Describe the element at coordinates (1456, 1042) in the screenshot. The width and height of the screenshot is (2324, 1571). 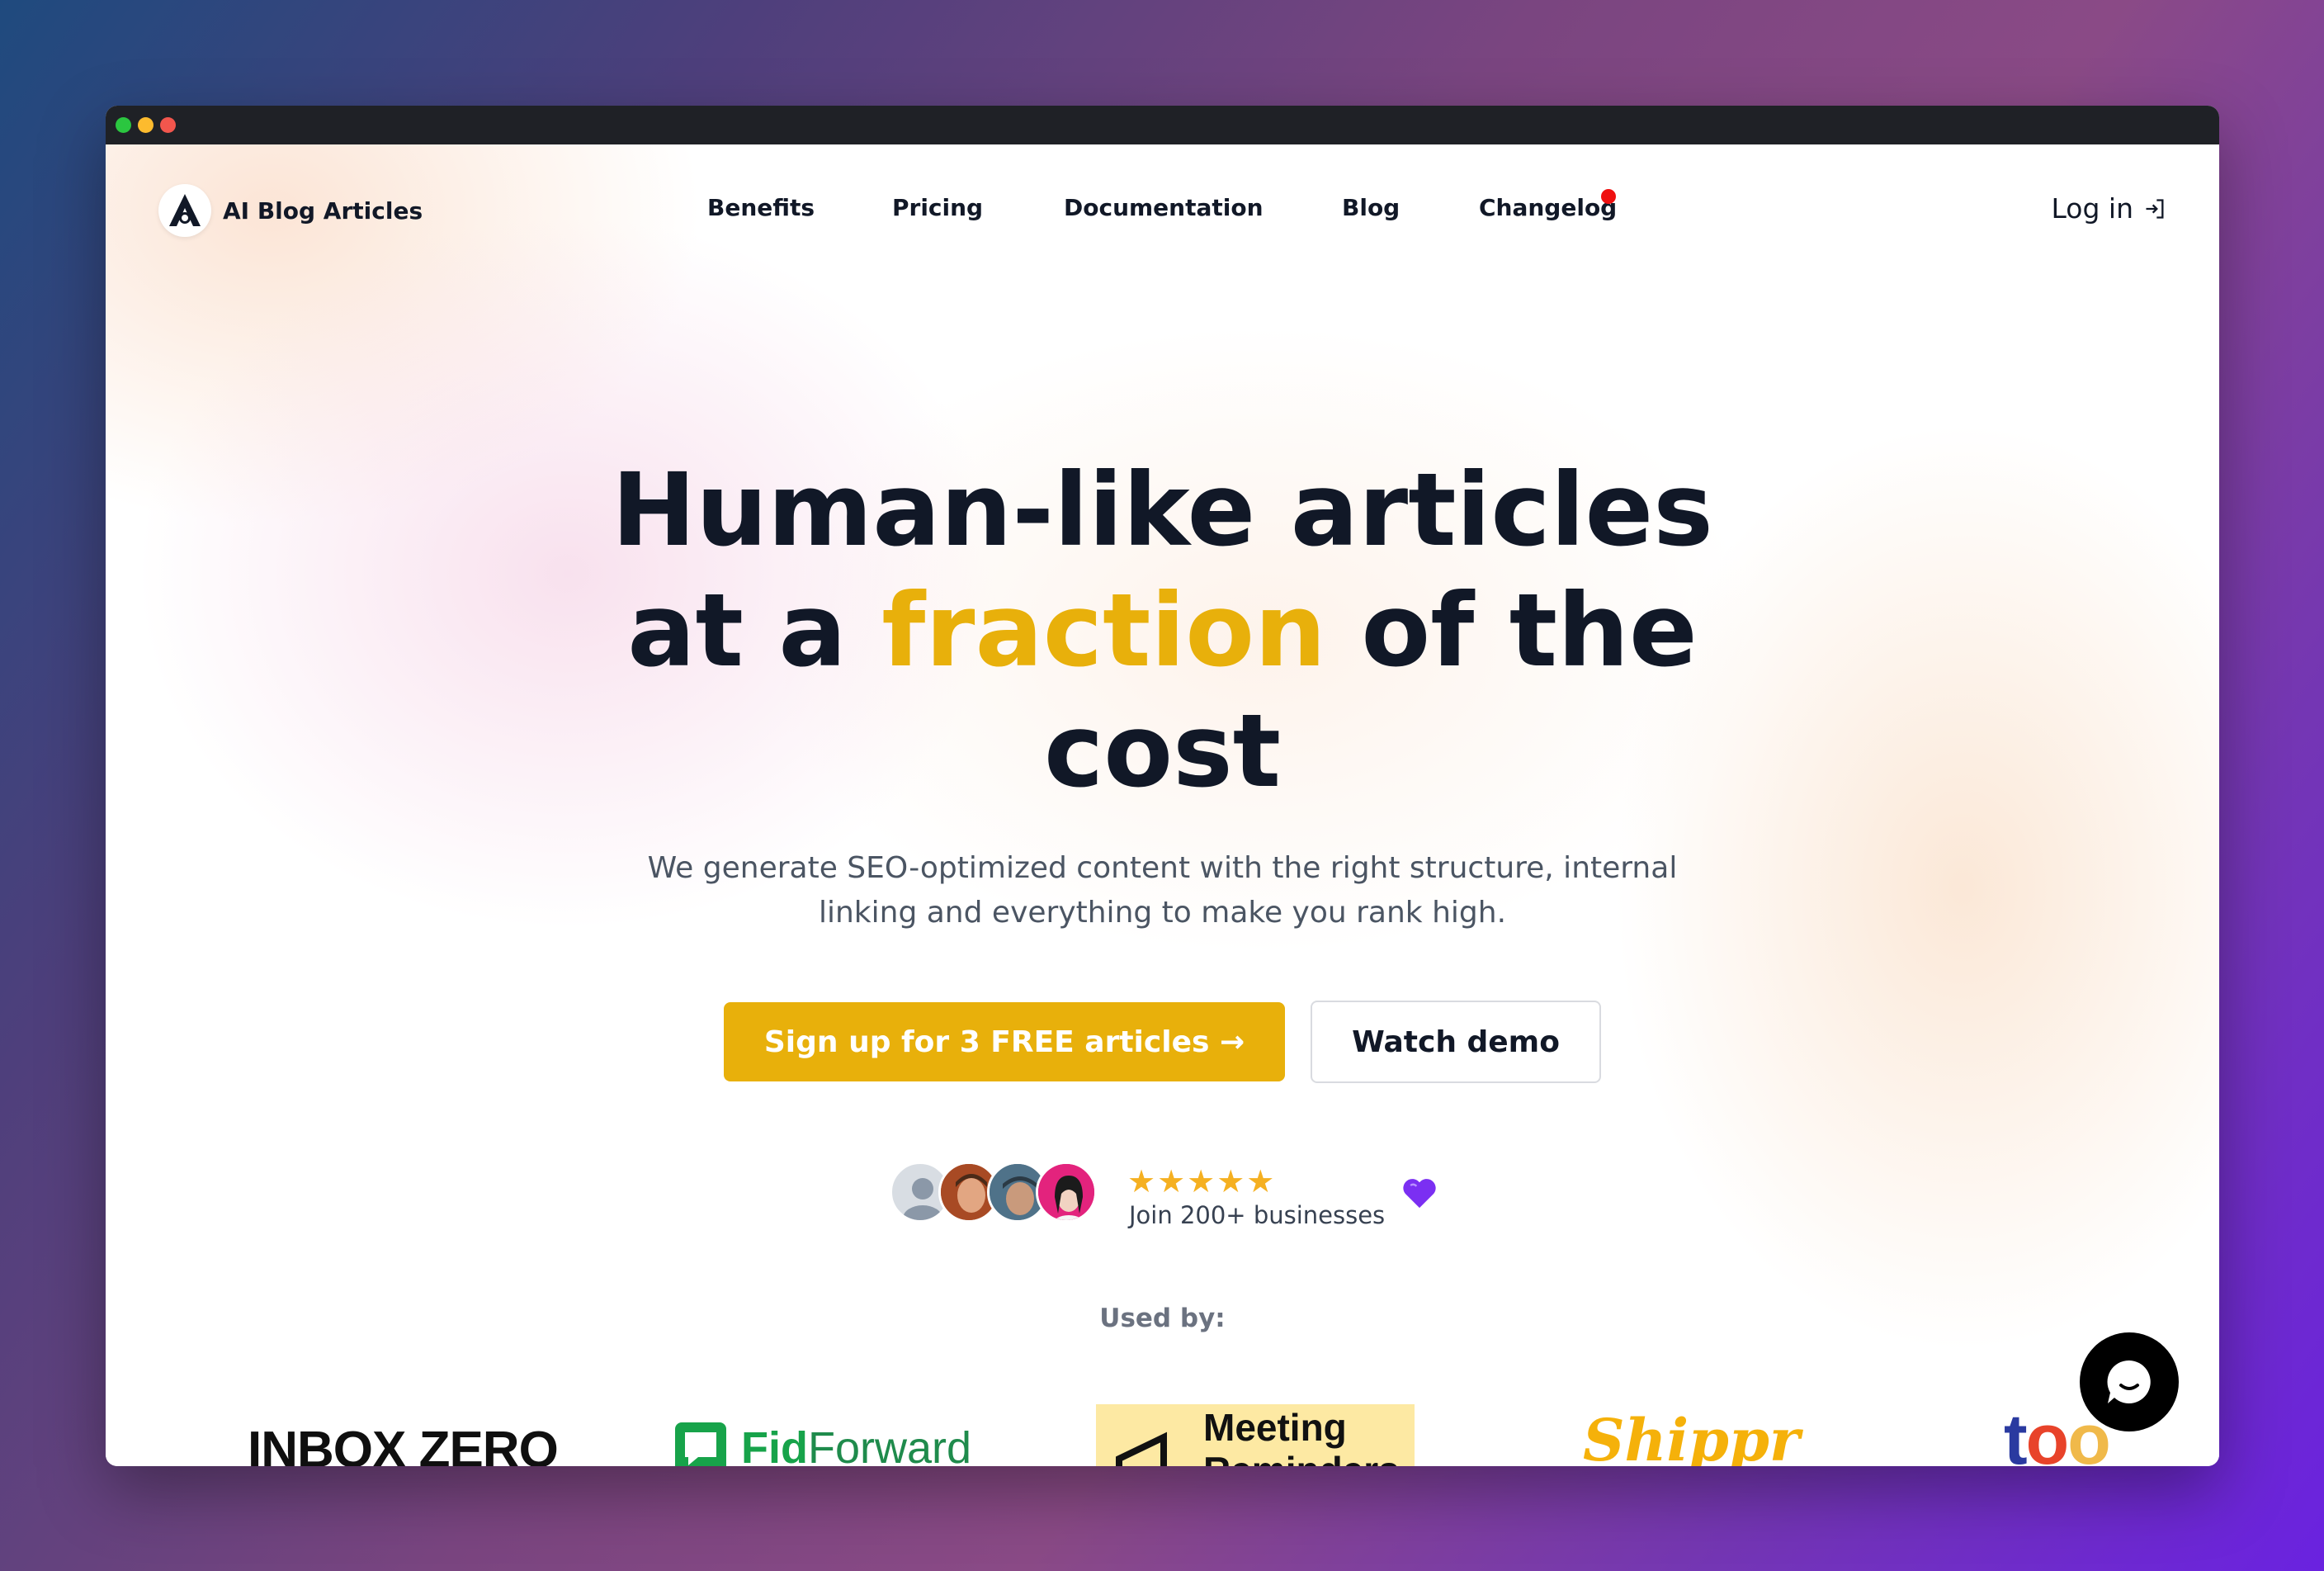
I see `watch-demo-button: Watch demo` at that location.